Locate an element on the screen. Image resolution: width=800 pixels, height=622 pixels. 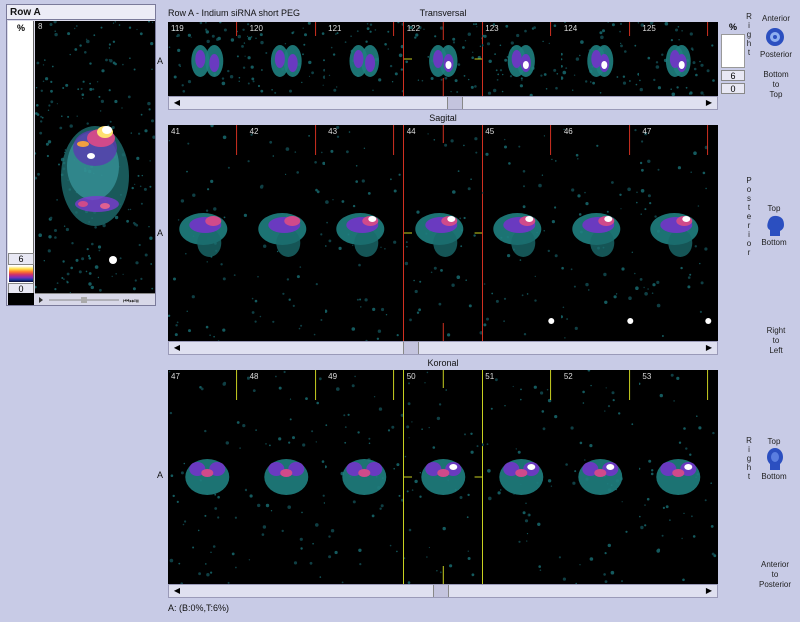
orientation-posterior: Posterior is located at coordinates (775, 54).